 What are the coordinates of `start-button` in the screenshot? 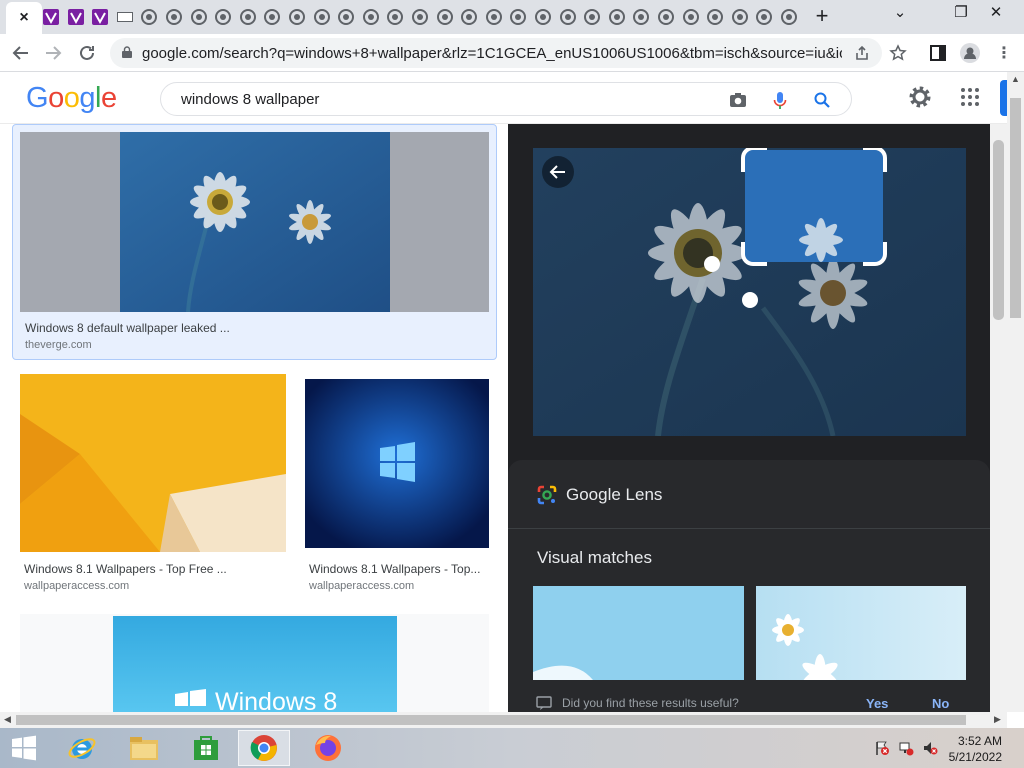 It's located at (24, 748).